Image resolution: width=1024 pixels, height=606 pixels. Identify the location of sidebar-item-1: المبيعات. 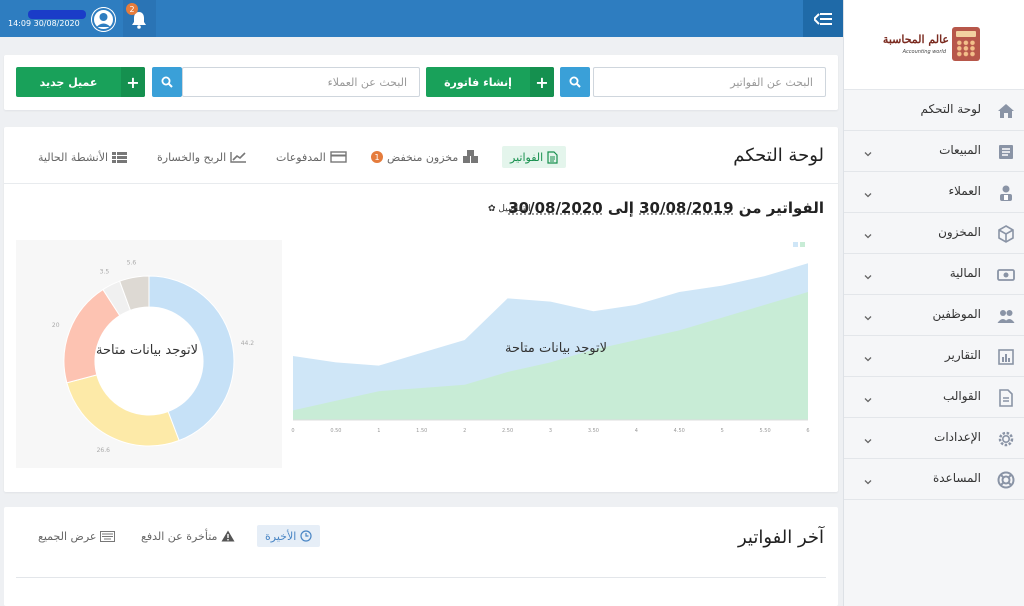
(934, 151).